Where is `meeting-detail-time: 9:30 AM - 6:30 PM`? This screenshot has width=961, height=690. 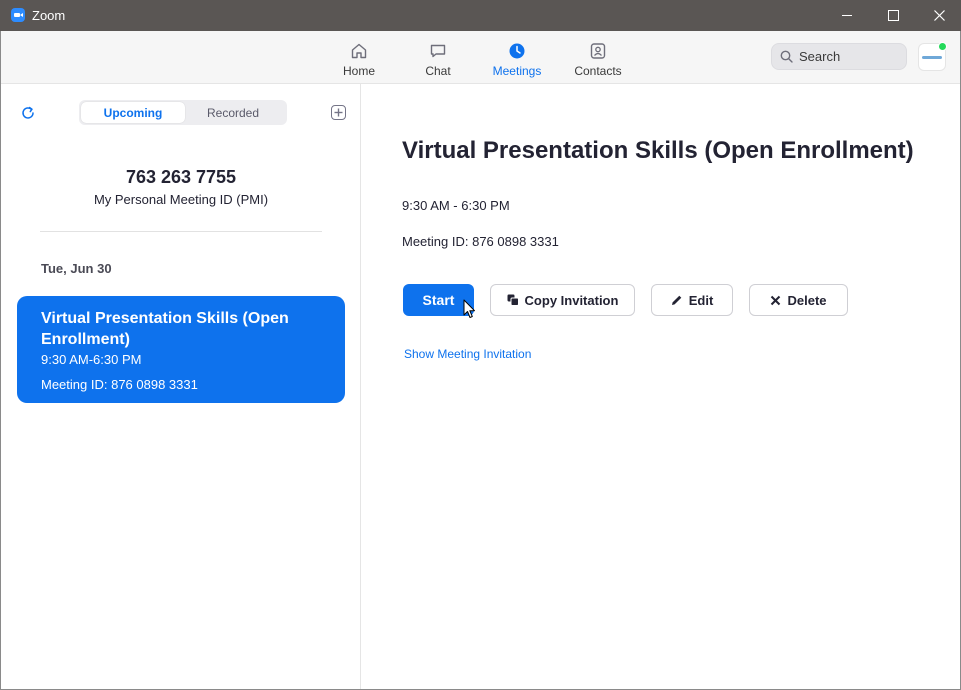 meeting-detail-time: 9:30 AM - 6:30 PM is located at coordinates (456, 205).